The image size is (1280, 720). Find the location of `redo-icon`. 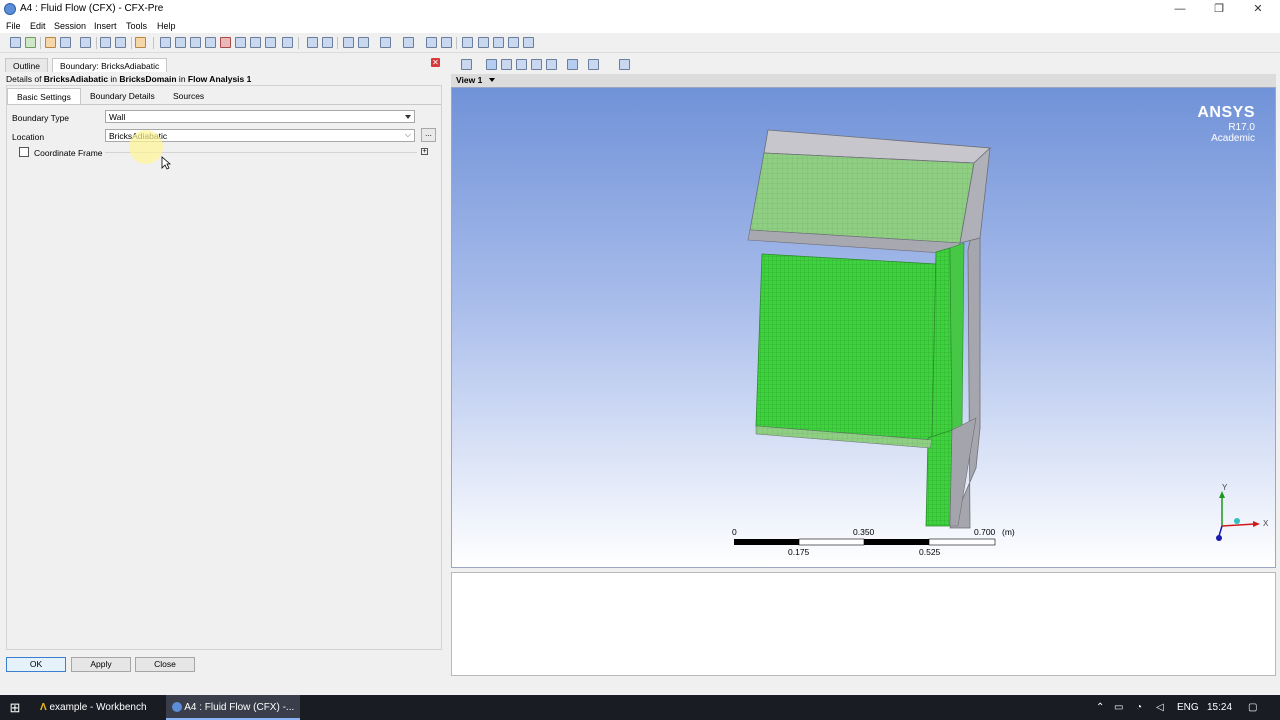

redo-icon is located at coordinates (120, 42).